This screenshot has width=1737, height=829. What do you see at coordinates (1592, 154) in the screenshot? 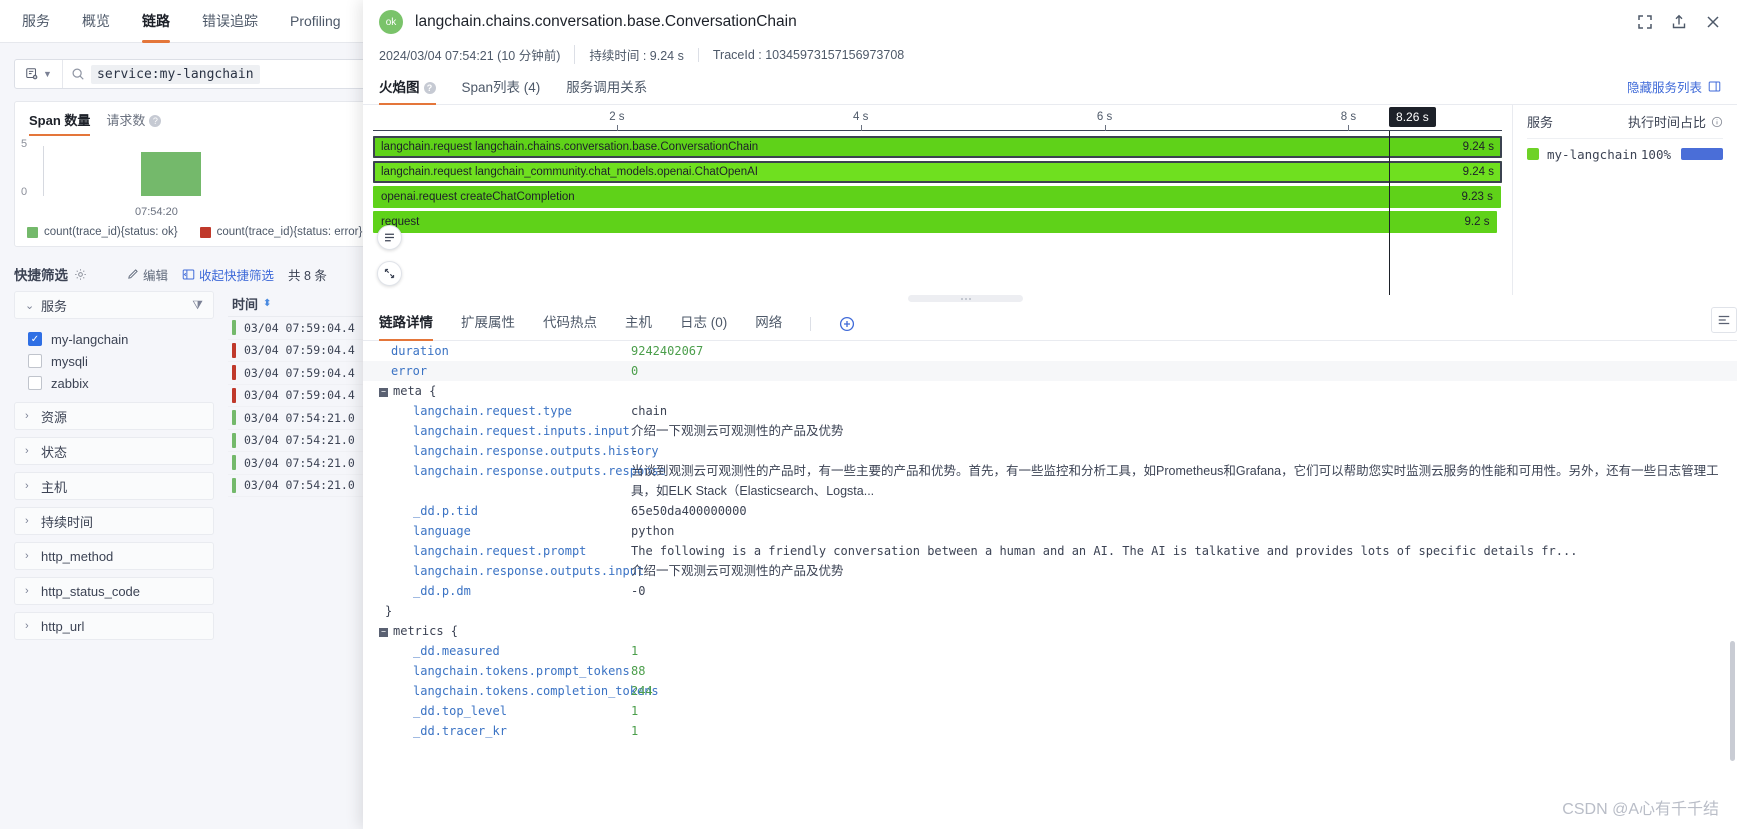
I see `service-name-text: my-langchain` at bounding box center [1592, 154].